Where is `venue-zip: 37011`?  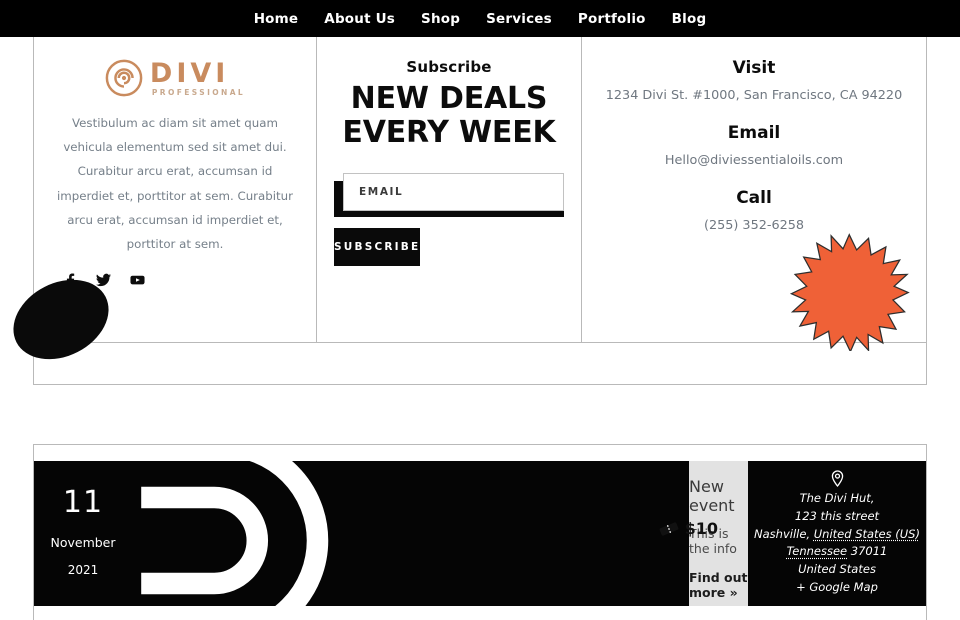
venue-zip: 37011 is located at coordinates (869, 551).